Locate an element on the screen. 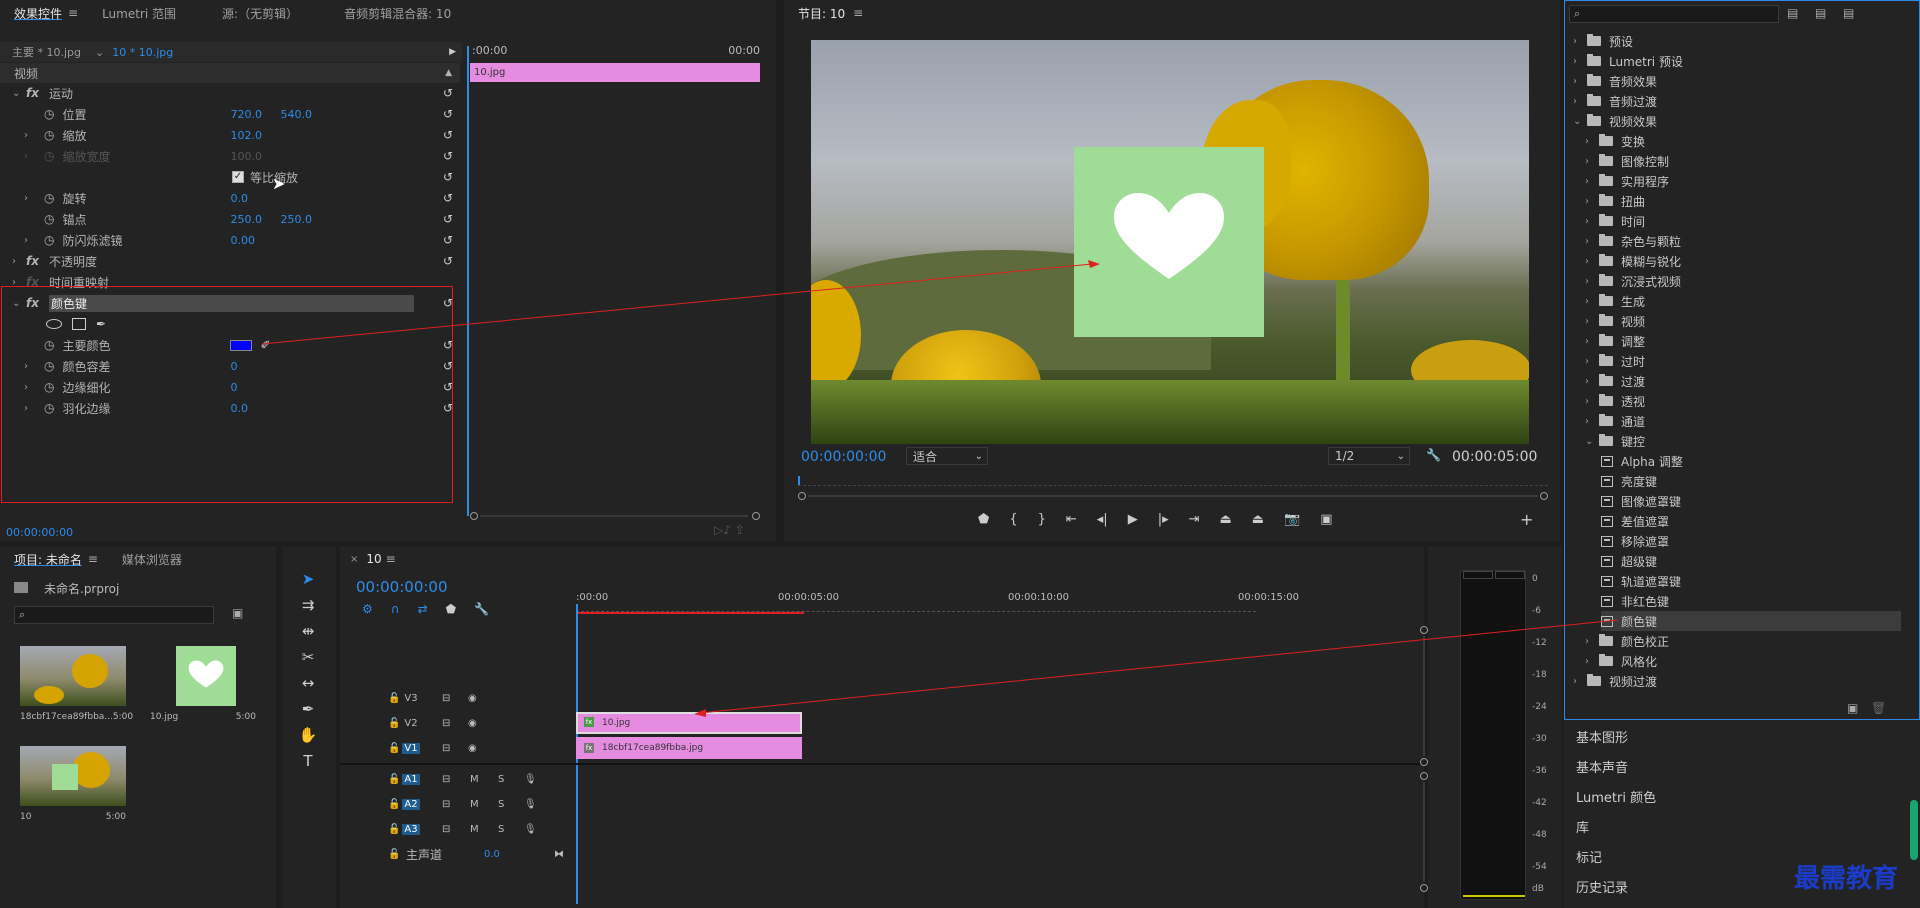  effects-search-input: ⌕ is located at coordinates (1674, 14).